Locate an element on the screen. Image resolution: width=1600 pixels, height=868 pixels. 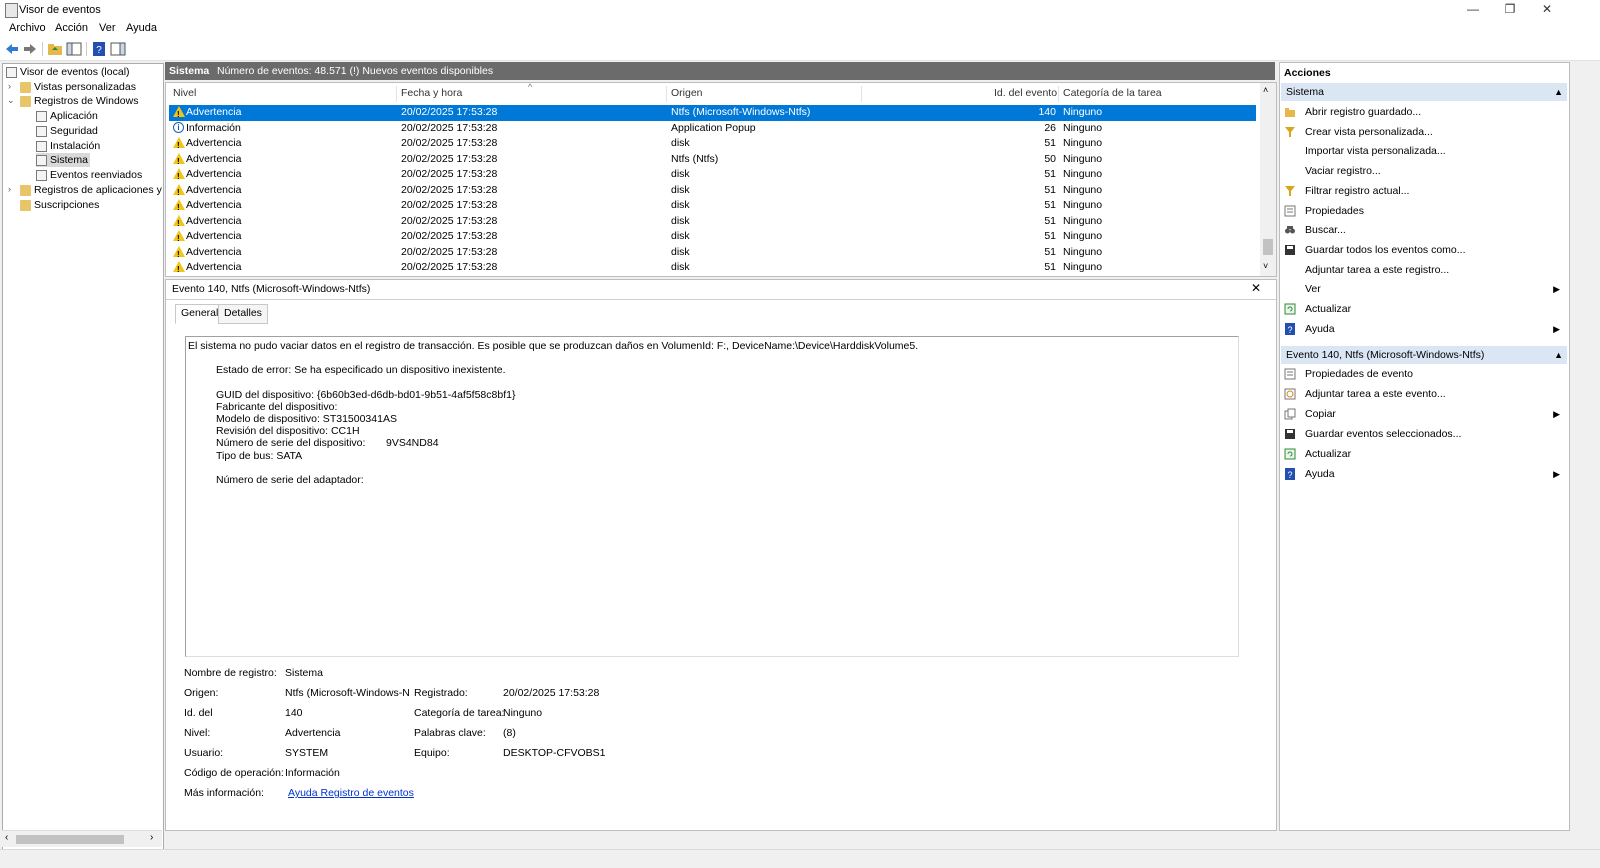
action-item: Ver ▶ is located at coordinates (1424, 289).